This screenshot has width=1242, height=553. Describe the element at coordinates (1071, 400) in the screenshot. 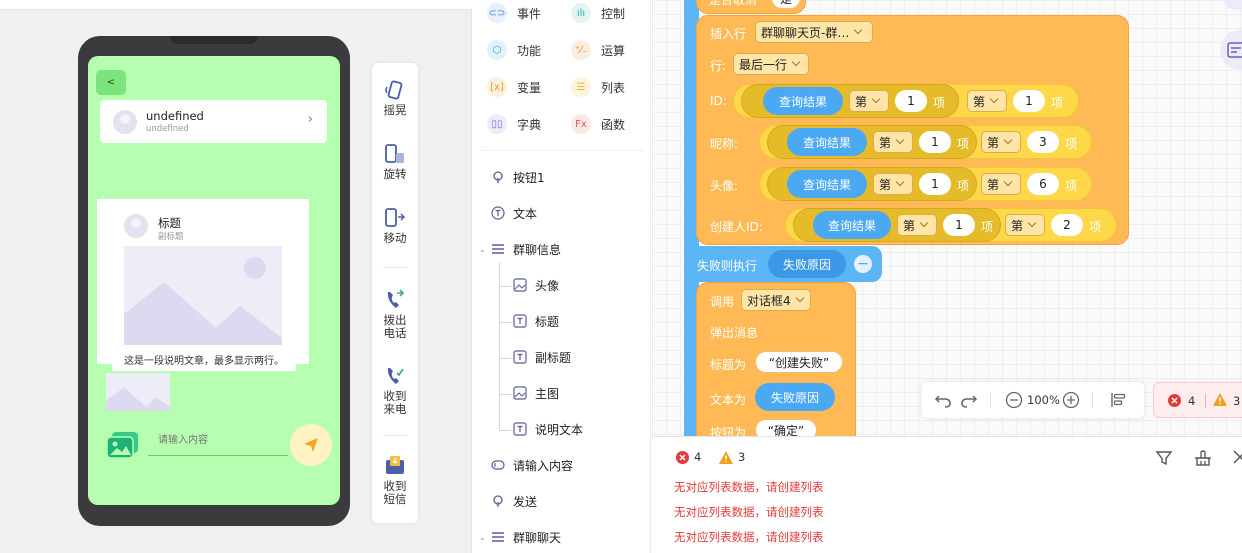

I see `zoom-in-icon` at that location.